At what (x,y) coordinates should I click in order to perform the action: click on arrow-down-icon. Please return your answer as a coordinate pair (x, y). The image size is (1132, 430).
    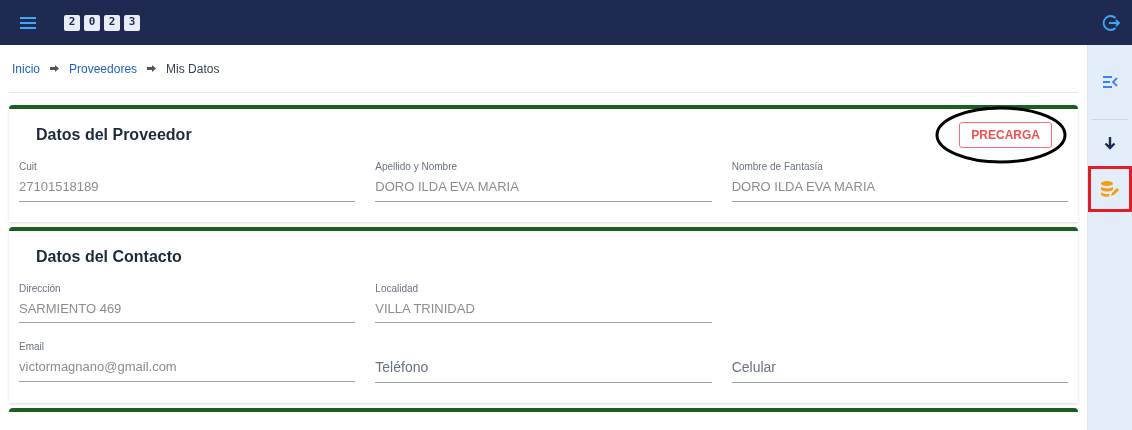
    Looking at the image, I should click on (1110, 143).